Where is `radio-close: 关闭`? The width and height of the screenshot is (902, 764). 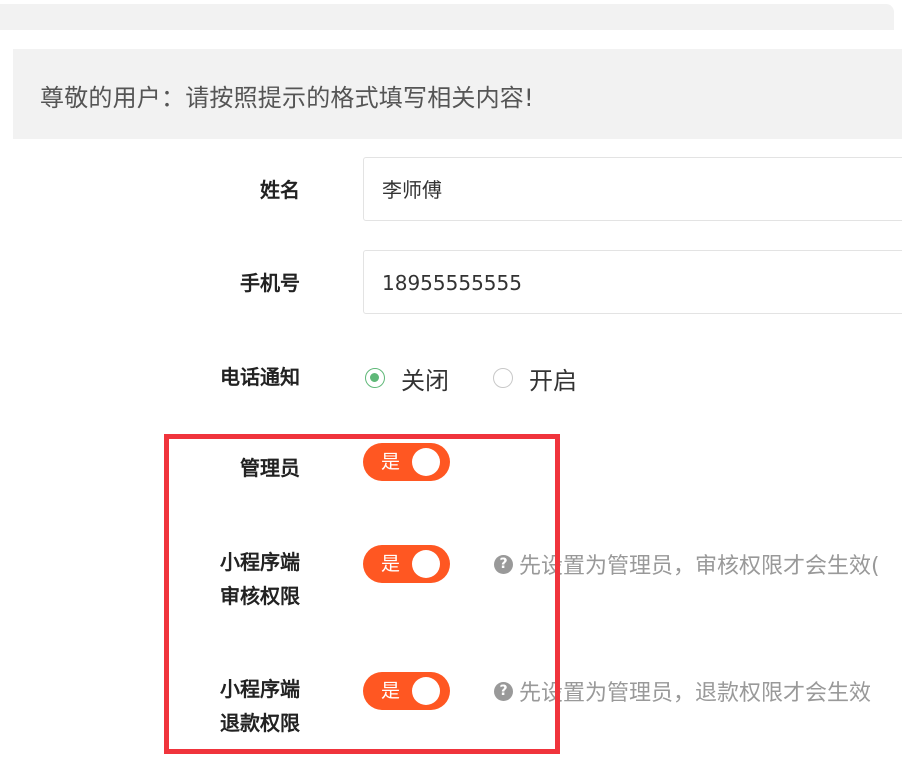 radio-close: 关闭 is located at coordinates (407, 380).